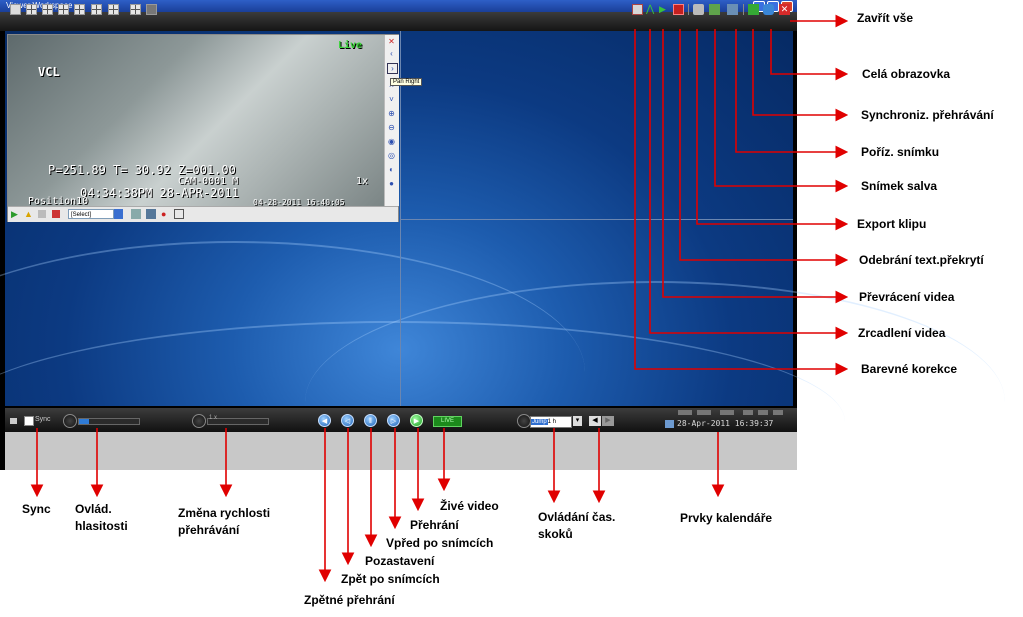 This screenshot has width=1023, height=617. What do you see at coordinates (809, 55) in the screenshot?
I see `arrow-fullscreen` at bounding box center [809, 55].